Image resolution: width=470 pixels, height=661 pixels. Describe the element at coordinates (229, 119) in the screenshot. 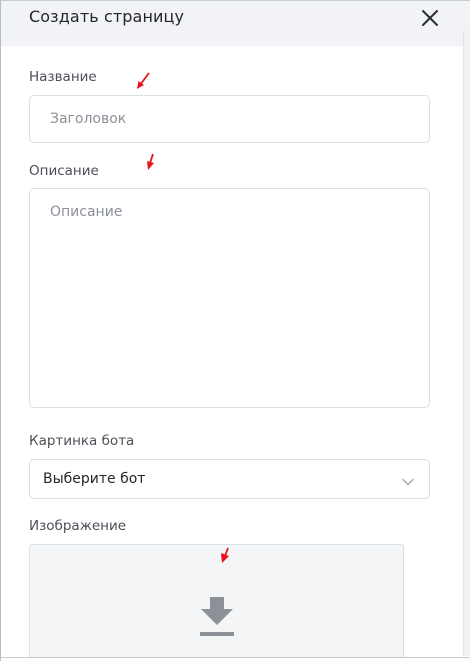

I see `name-input` at that location.